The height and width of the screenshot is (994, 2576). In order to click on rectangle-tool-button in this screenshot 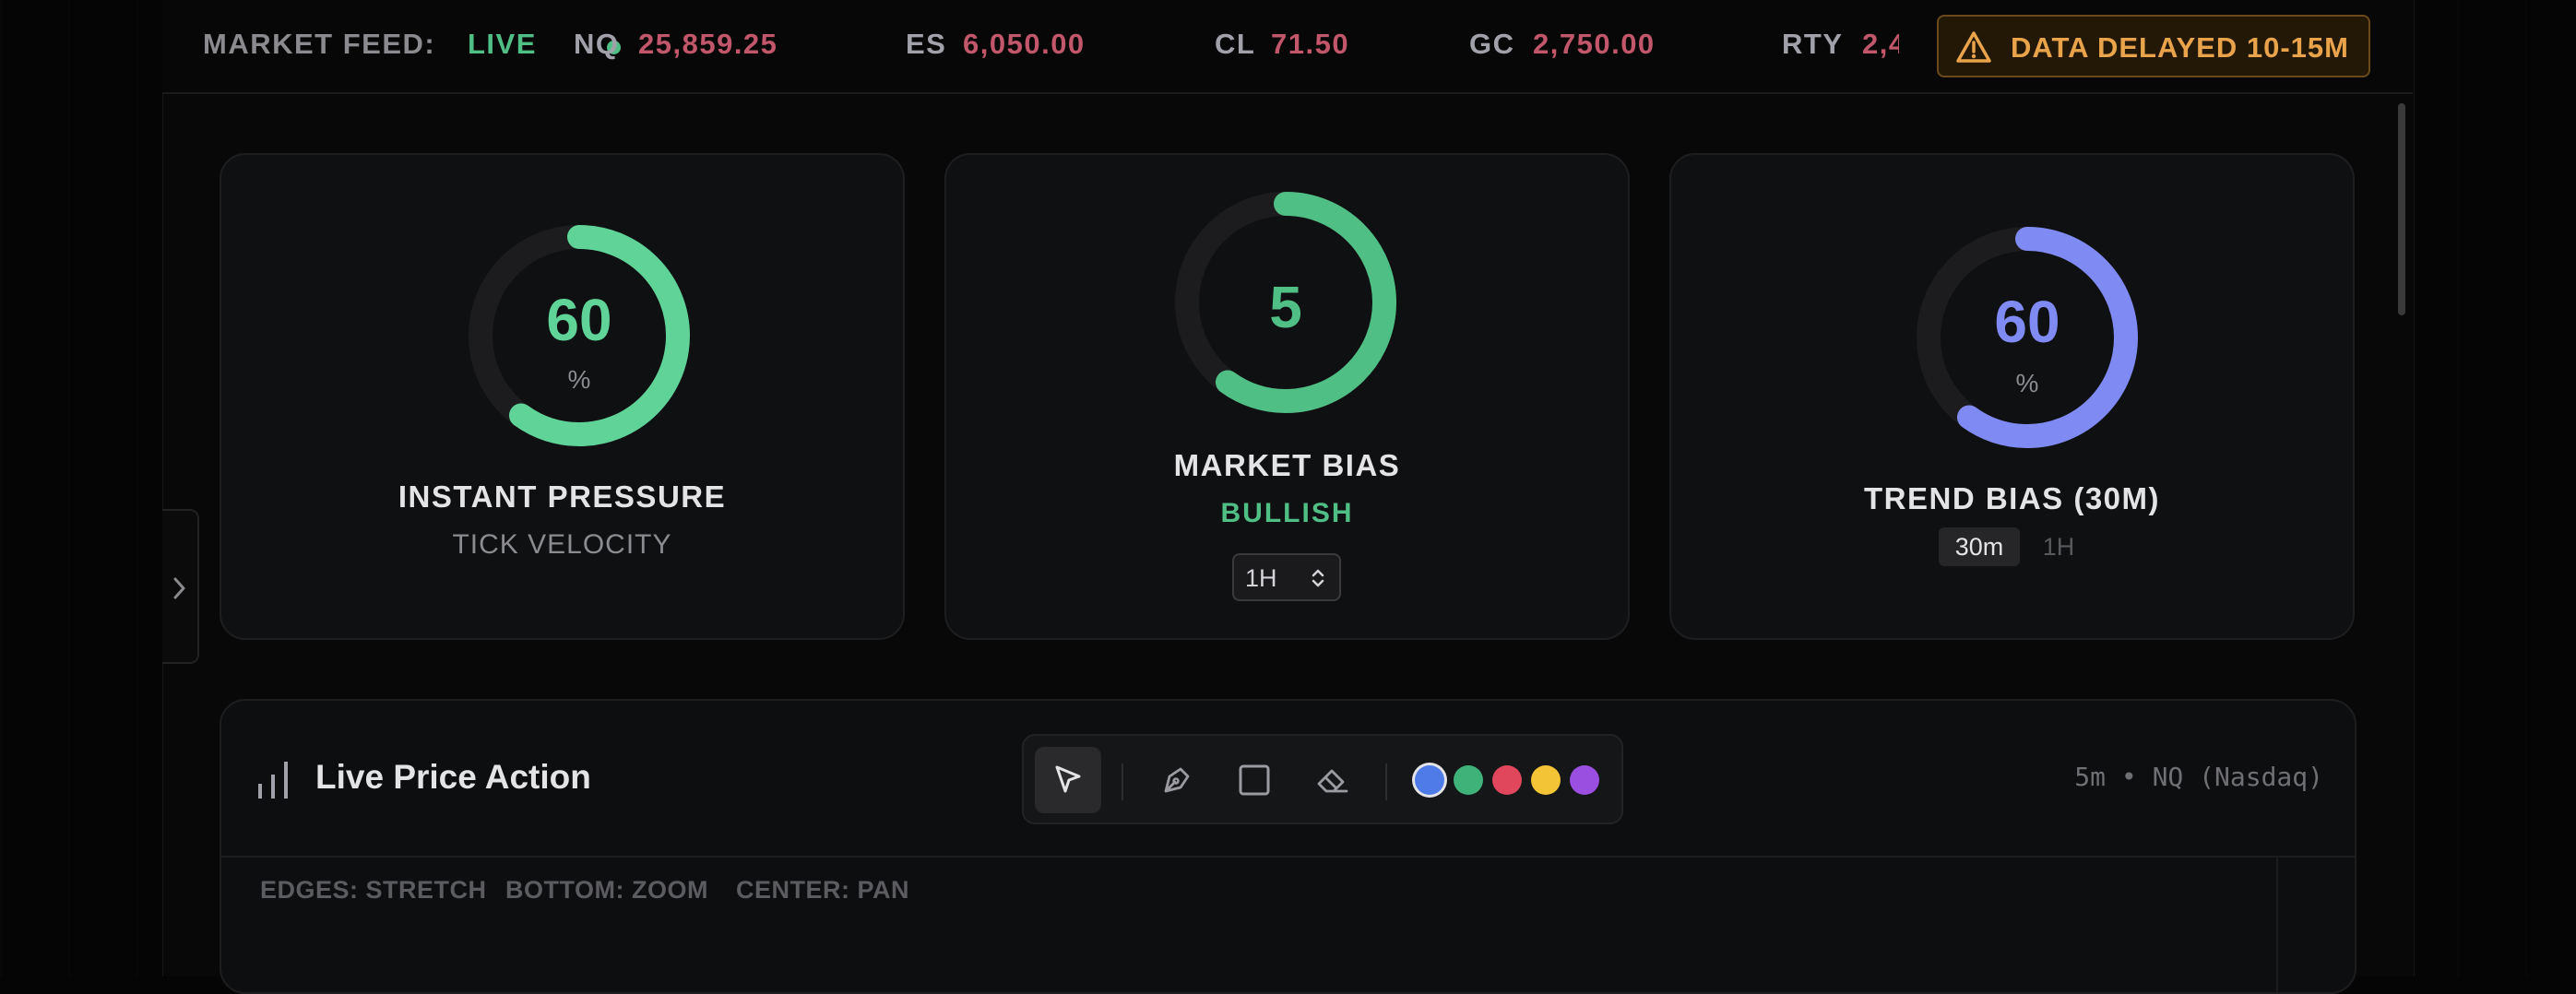, I will do `click(1254, 780)`.